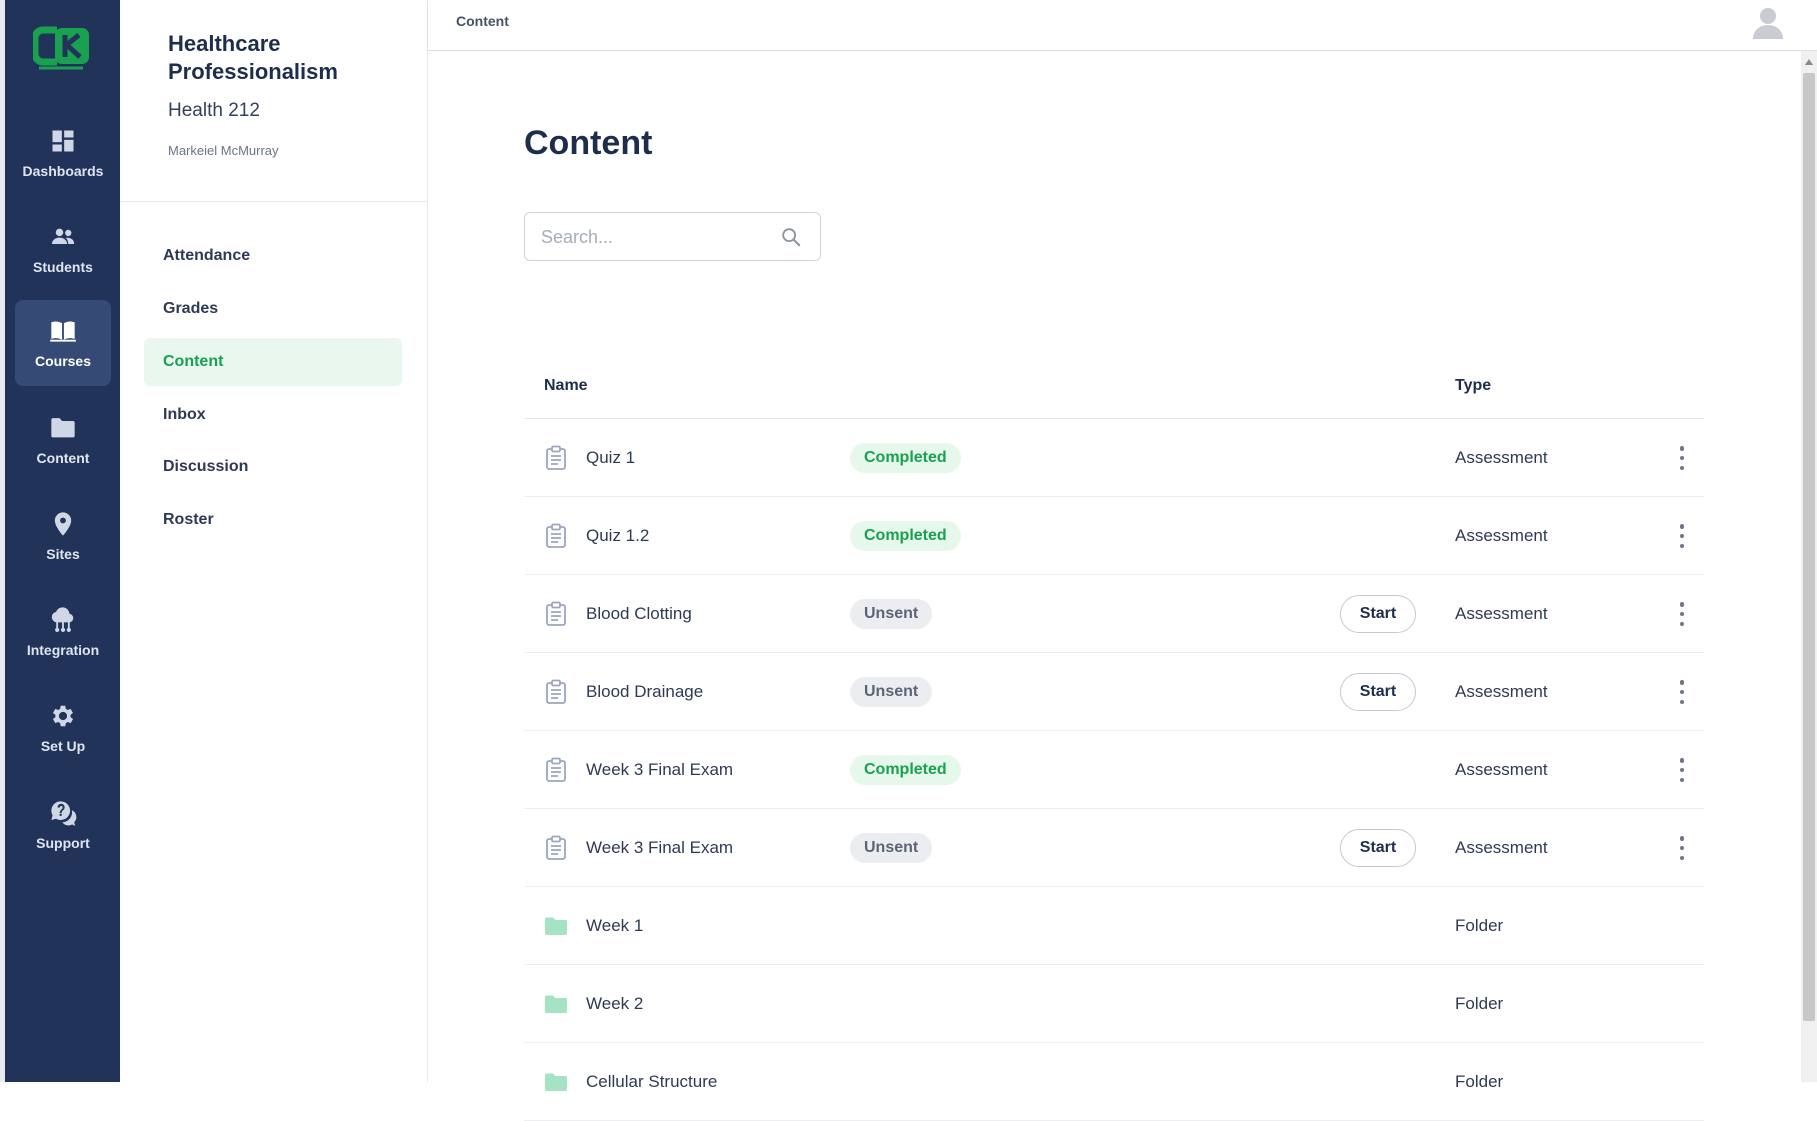  I want to click on table-row: Blood Drainage Unsent Start Assessment, so click(1114, 692).